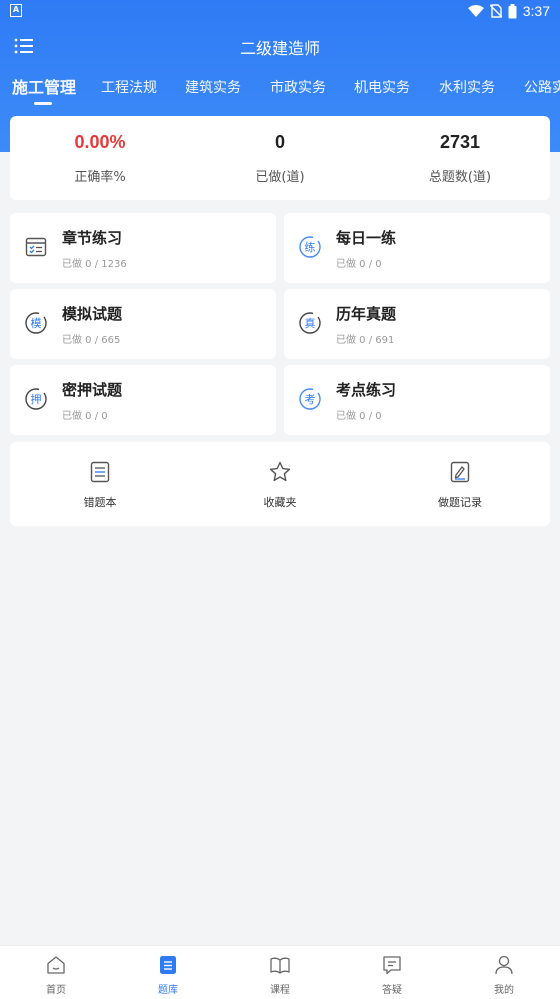 The height and width of the screenshot is (999, 560). I want to click on notification-icon: A, so click(16, 10).